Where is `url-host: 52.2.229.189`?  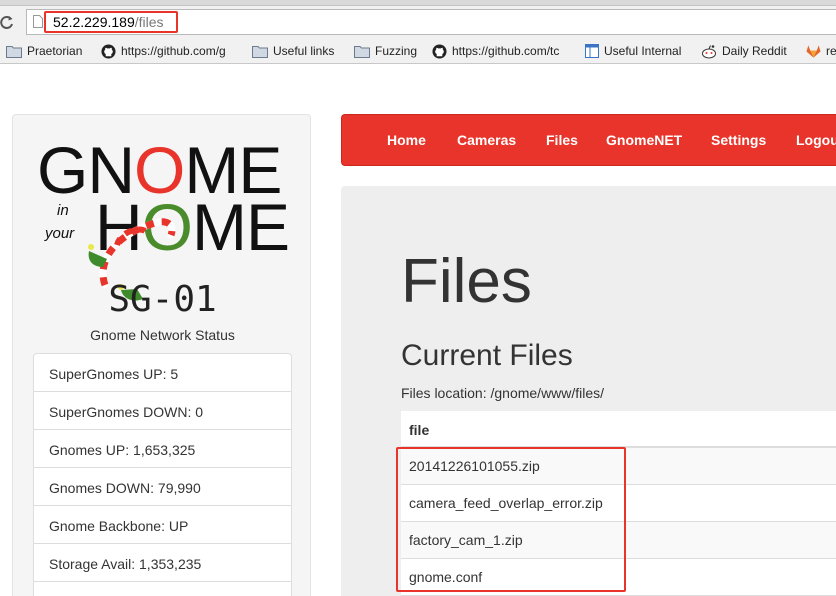
url-host: 52.2.229.189 is located at coordinates (94, 22).